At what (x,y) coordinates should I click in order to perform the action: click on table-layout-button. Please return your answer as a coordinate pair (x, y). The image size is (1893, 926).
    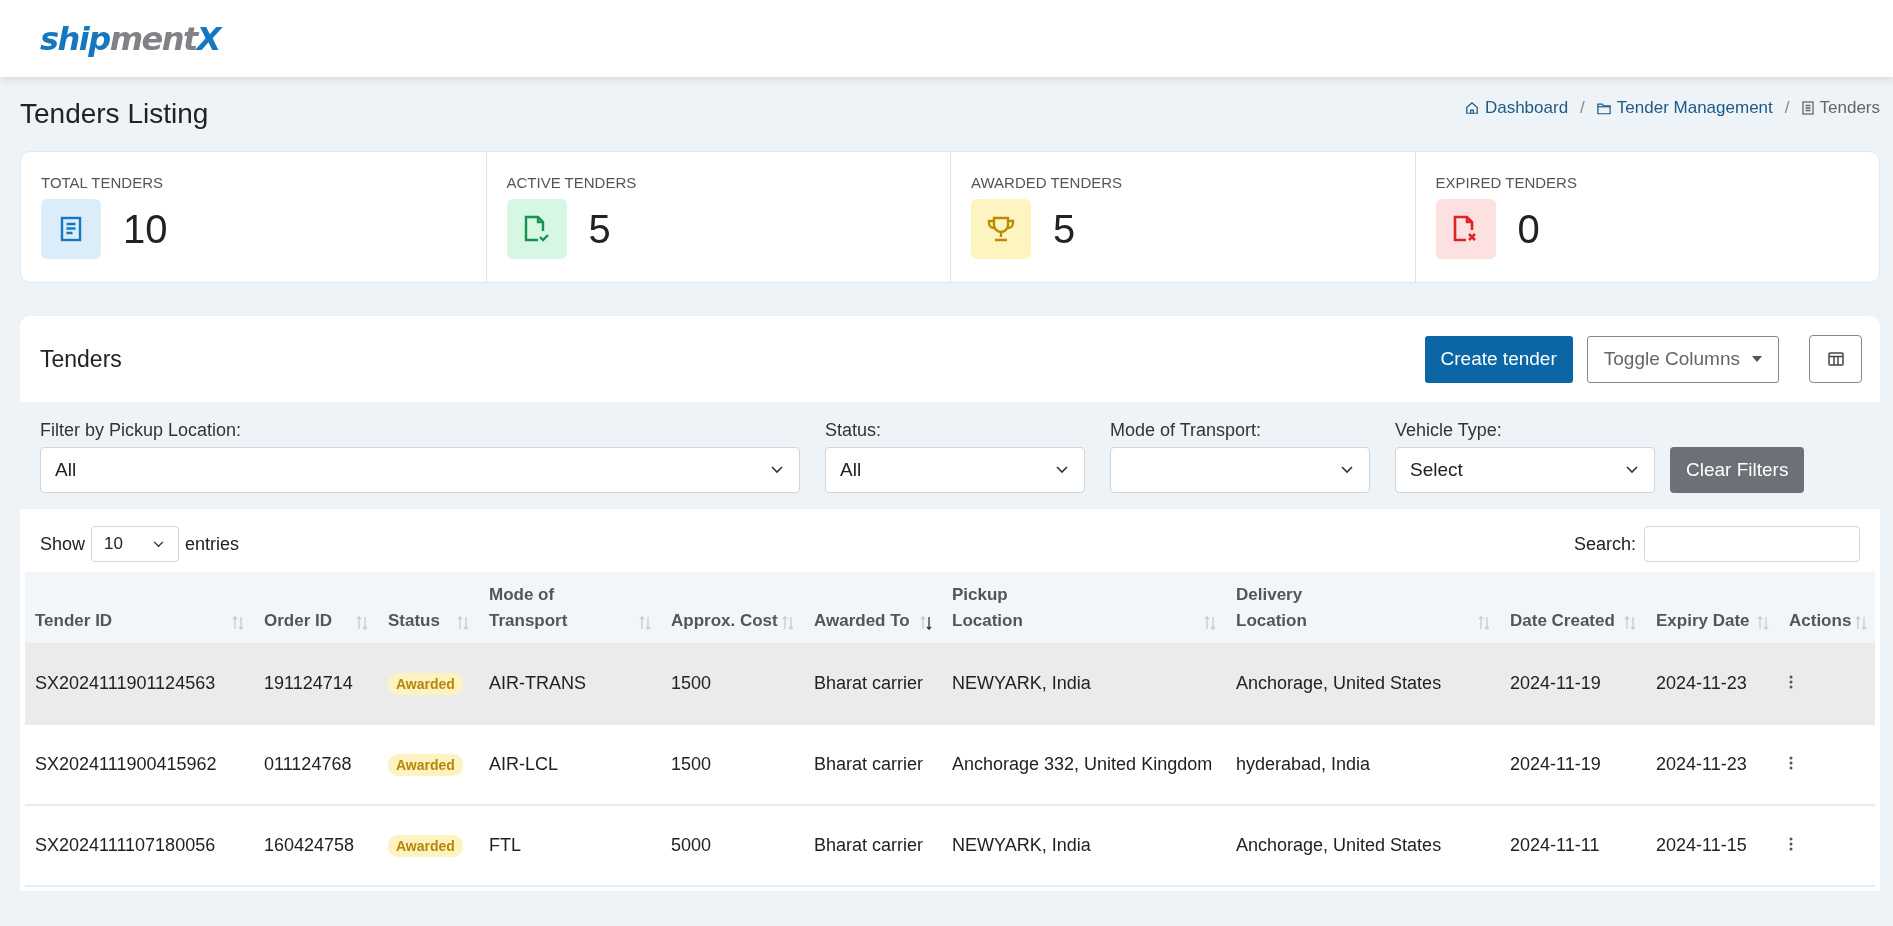
    Looking at the image, I should click on (1835, 359).